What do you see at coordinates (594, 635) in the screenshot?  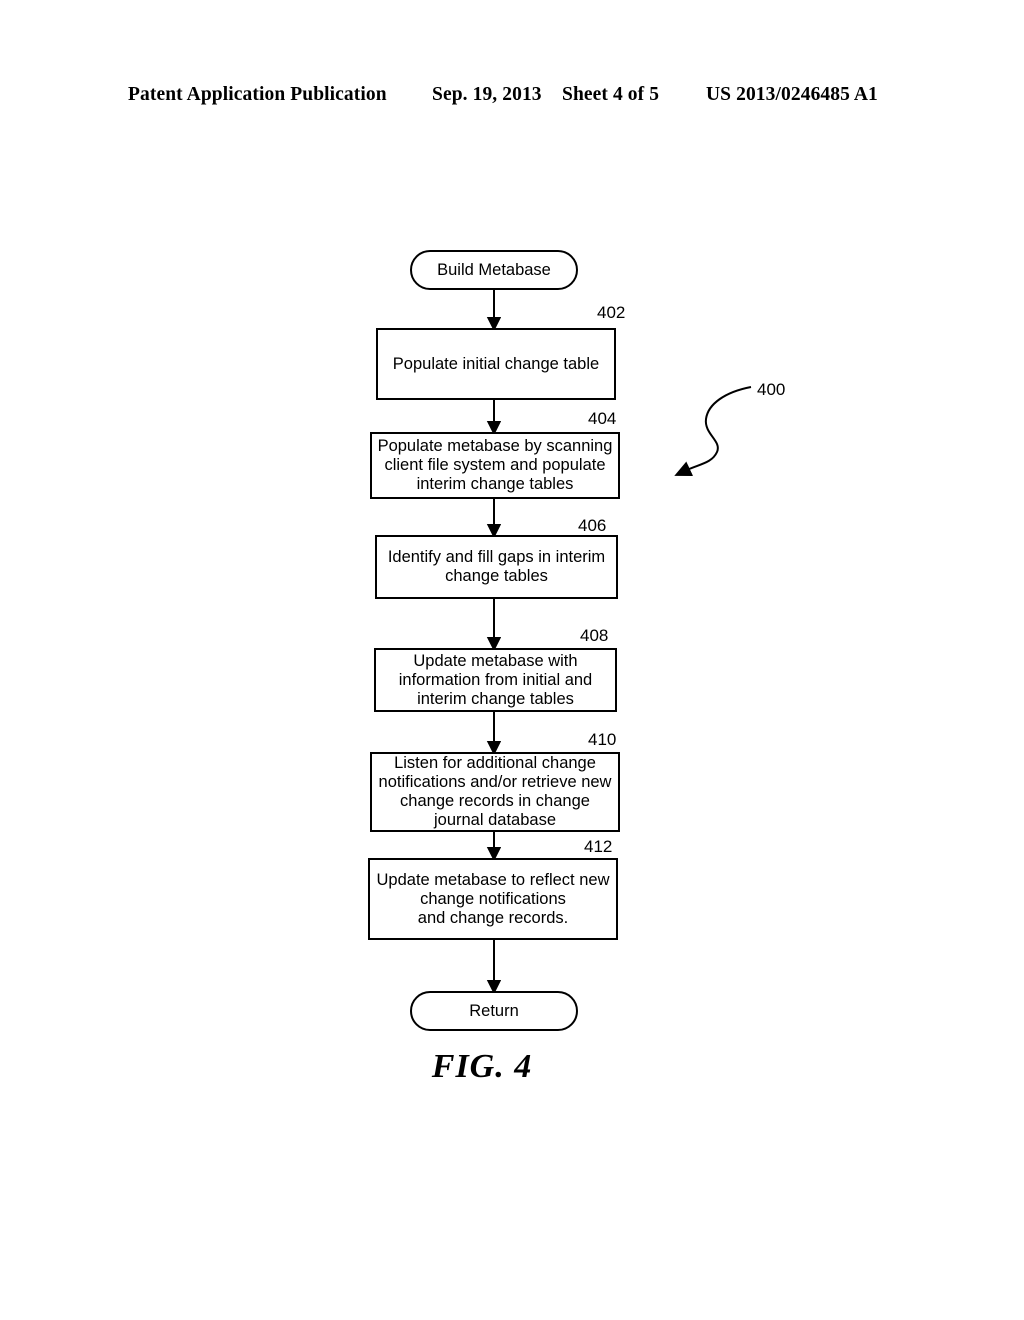 I see `reference-numeral-408: 408` at bounding box center [594, 635].